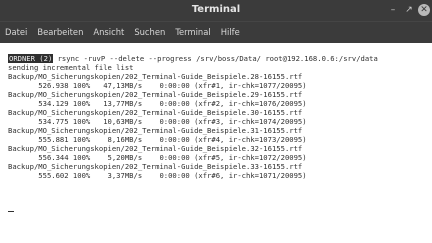  Describe the element at coordinates (424, 10) in the screenshot. I see `close-icon: ✕` at that location.